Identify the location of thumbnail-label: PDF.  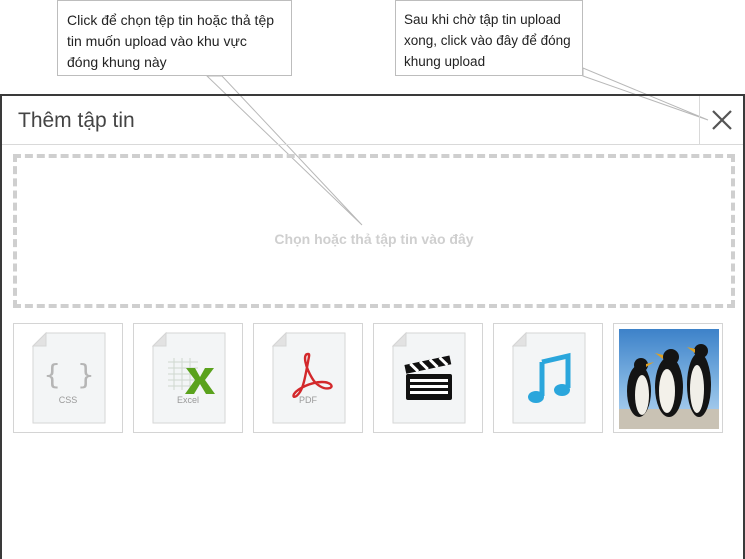
(308, 400).